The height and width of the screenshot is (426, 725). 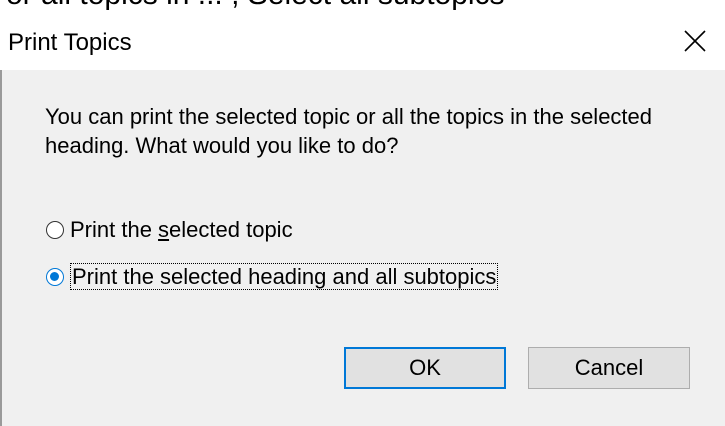 I want to click on title-bar: Print Topics, so click(x=362, y=41).